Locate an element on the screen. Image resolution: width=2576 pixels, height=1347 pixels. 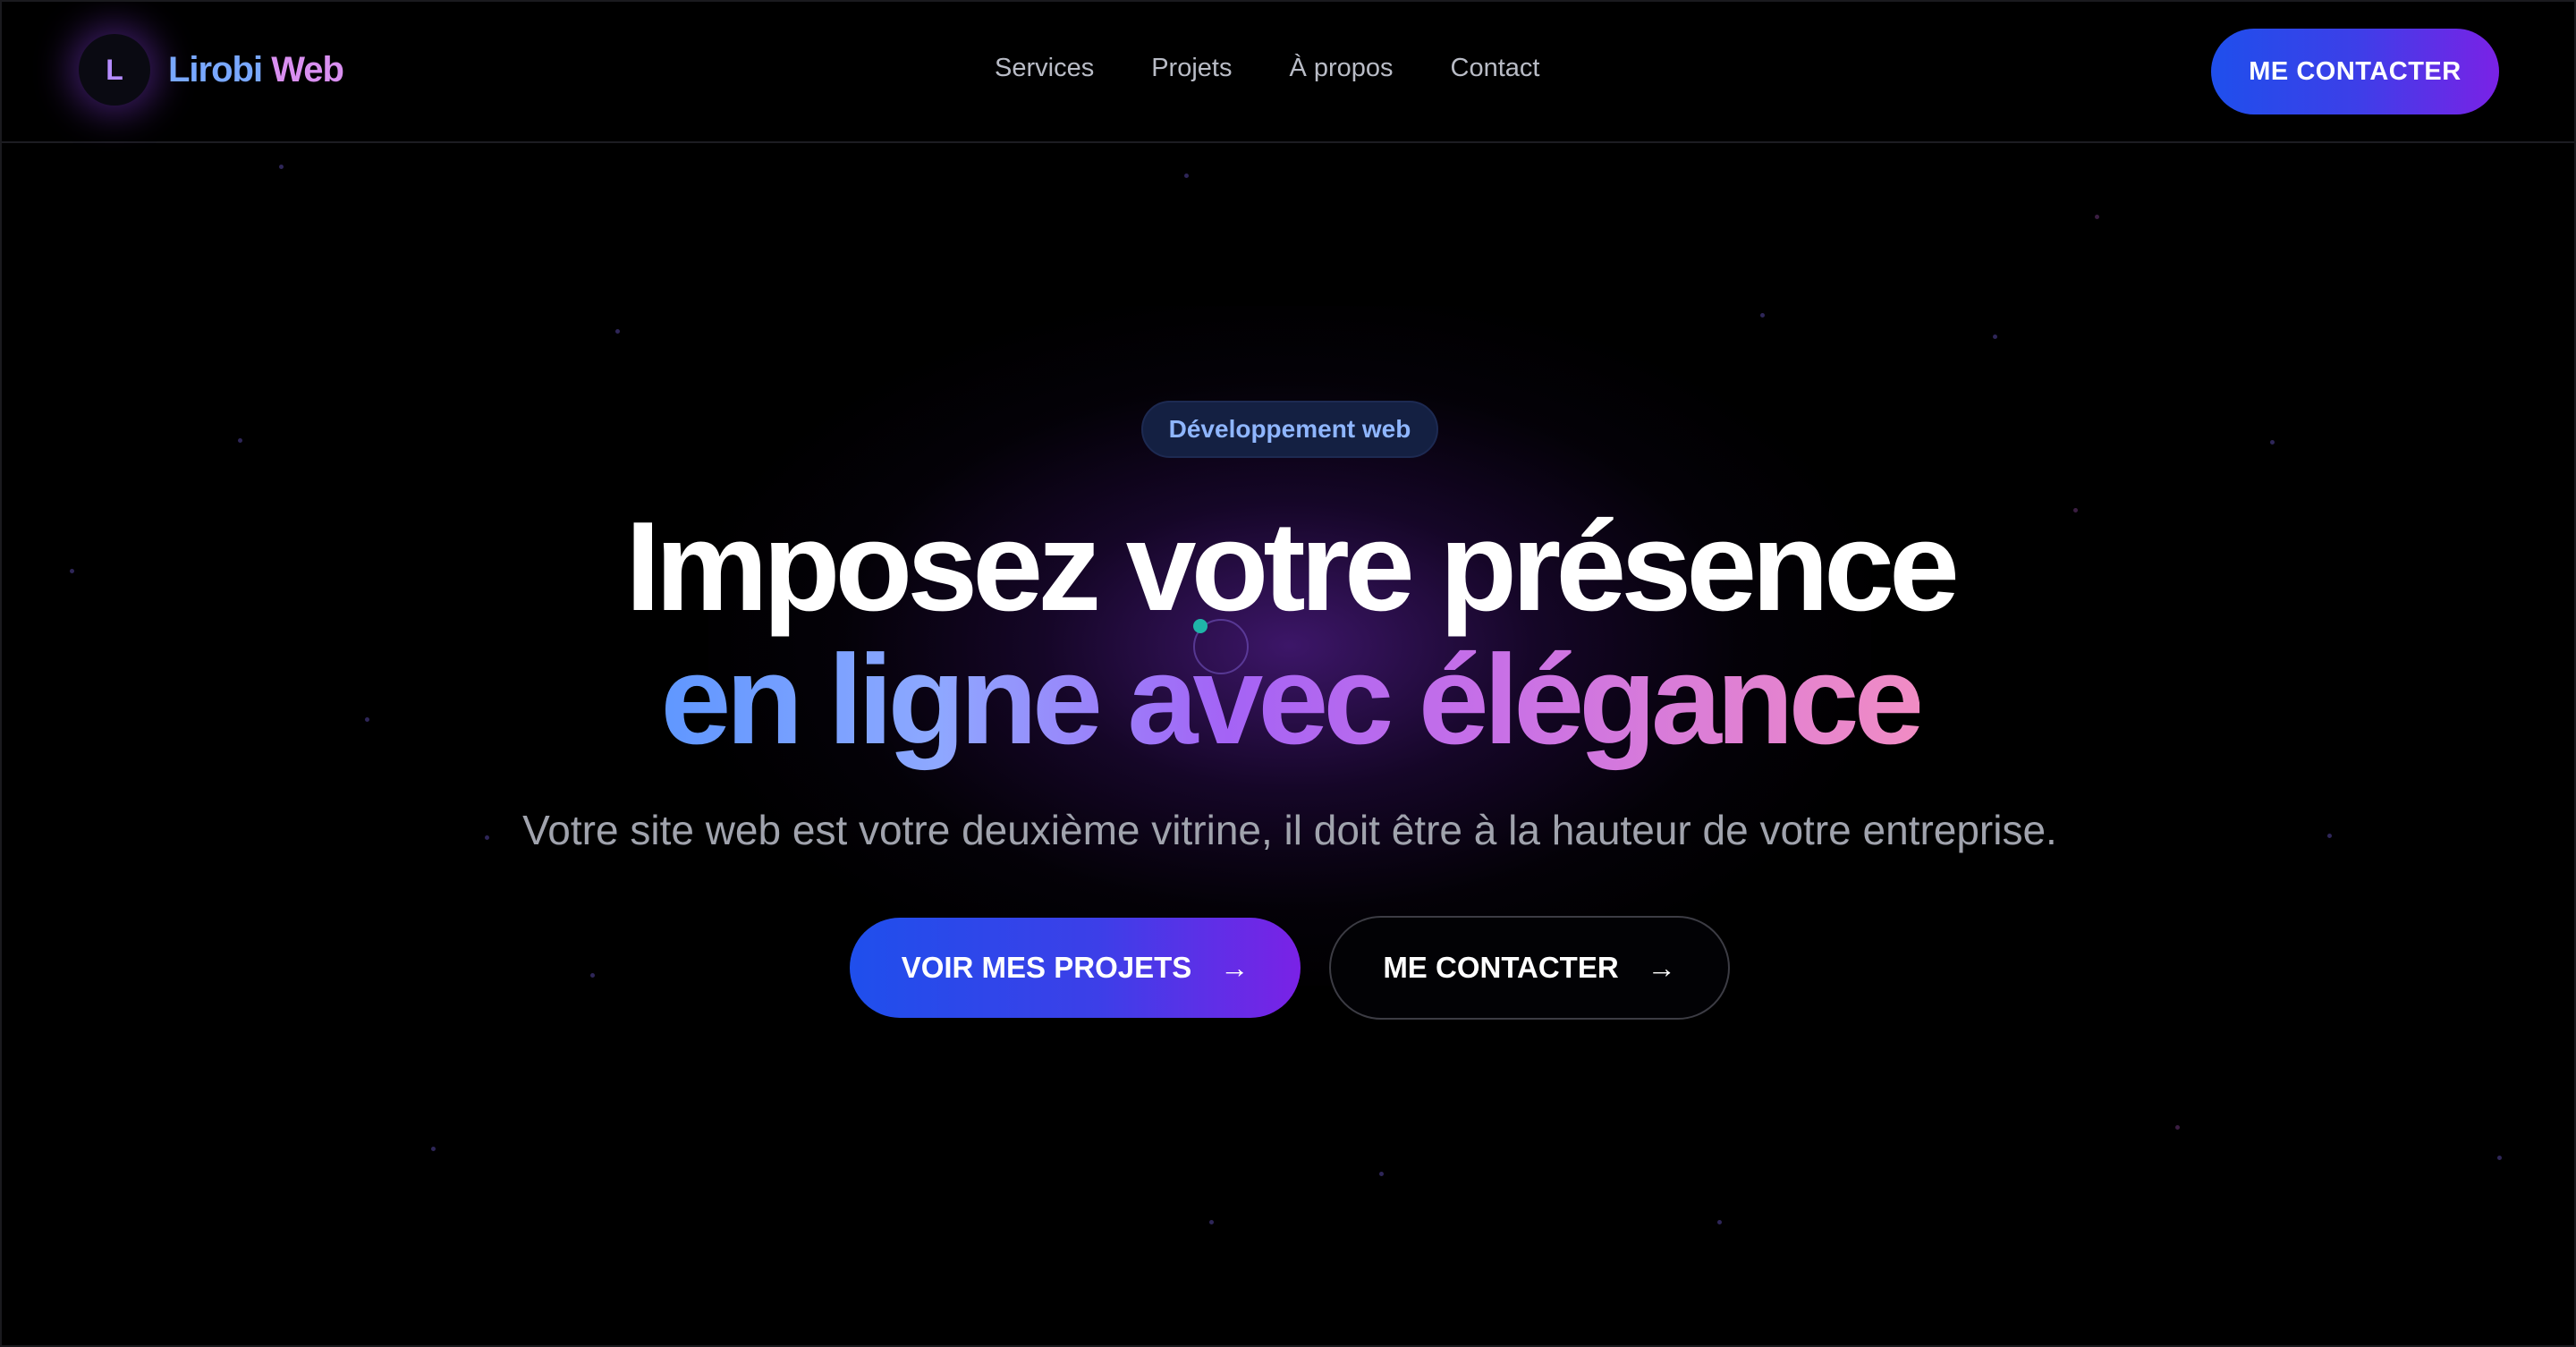
nav-link-services: Services is located at coordinates (1044, 68).